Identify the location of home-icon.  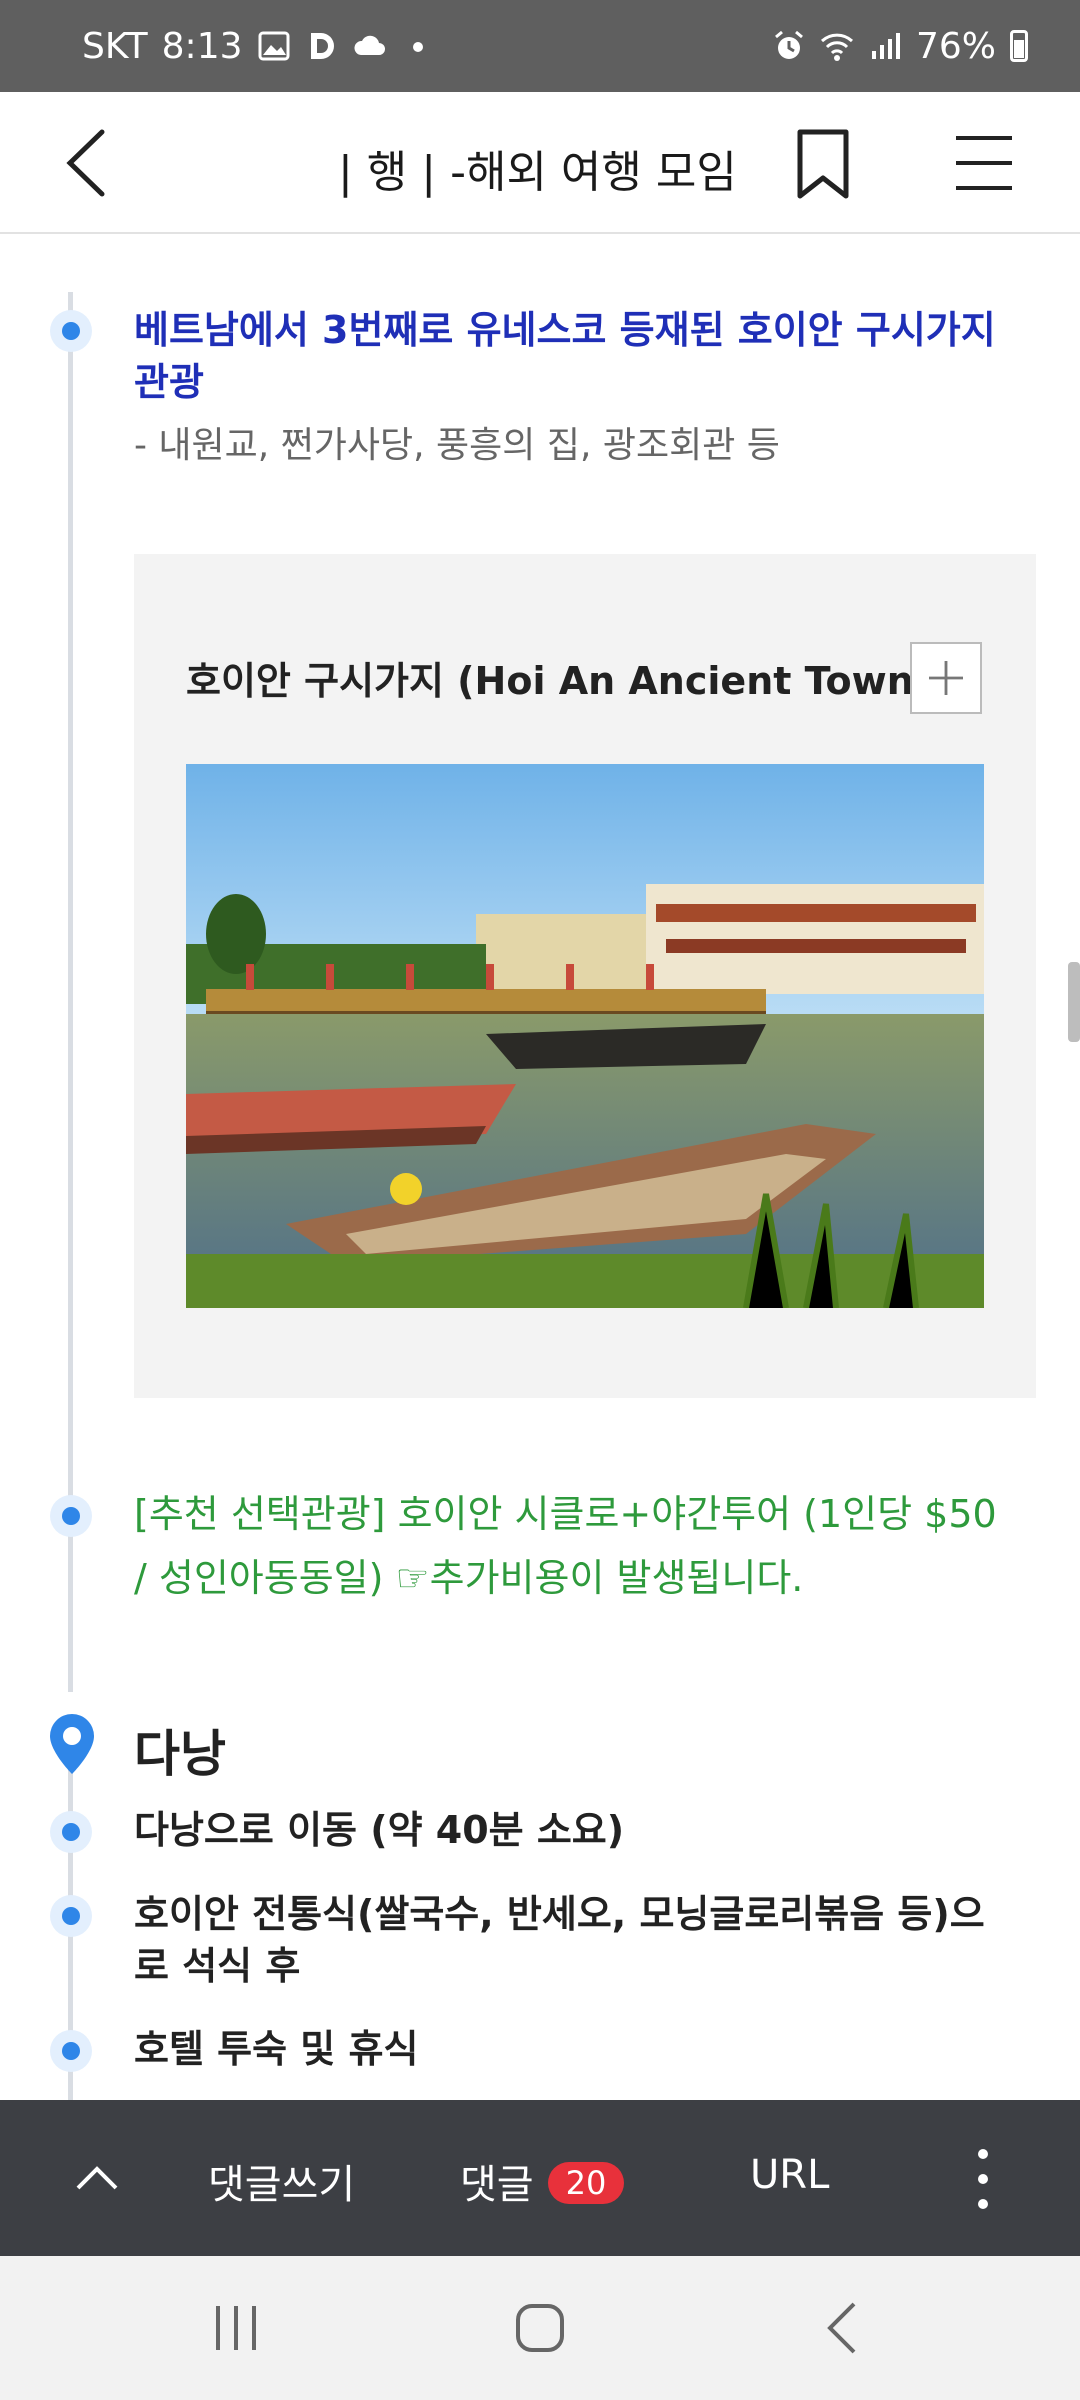
(540, 2328).